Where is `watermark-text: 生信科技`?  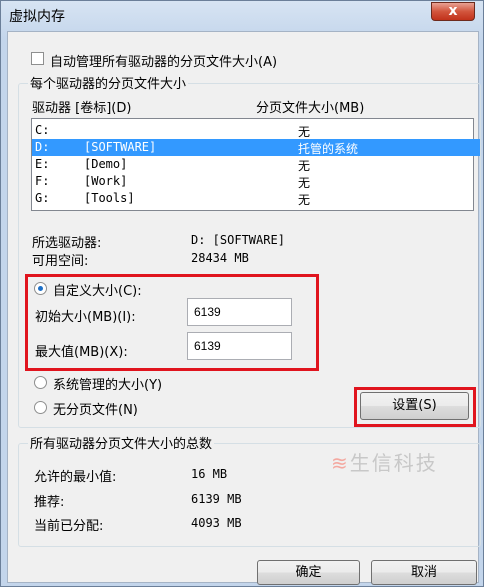 watermark-text: 生信科技 is located at coordinates (393, 463).